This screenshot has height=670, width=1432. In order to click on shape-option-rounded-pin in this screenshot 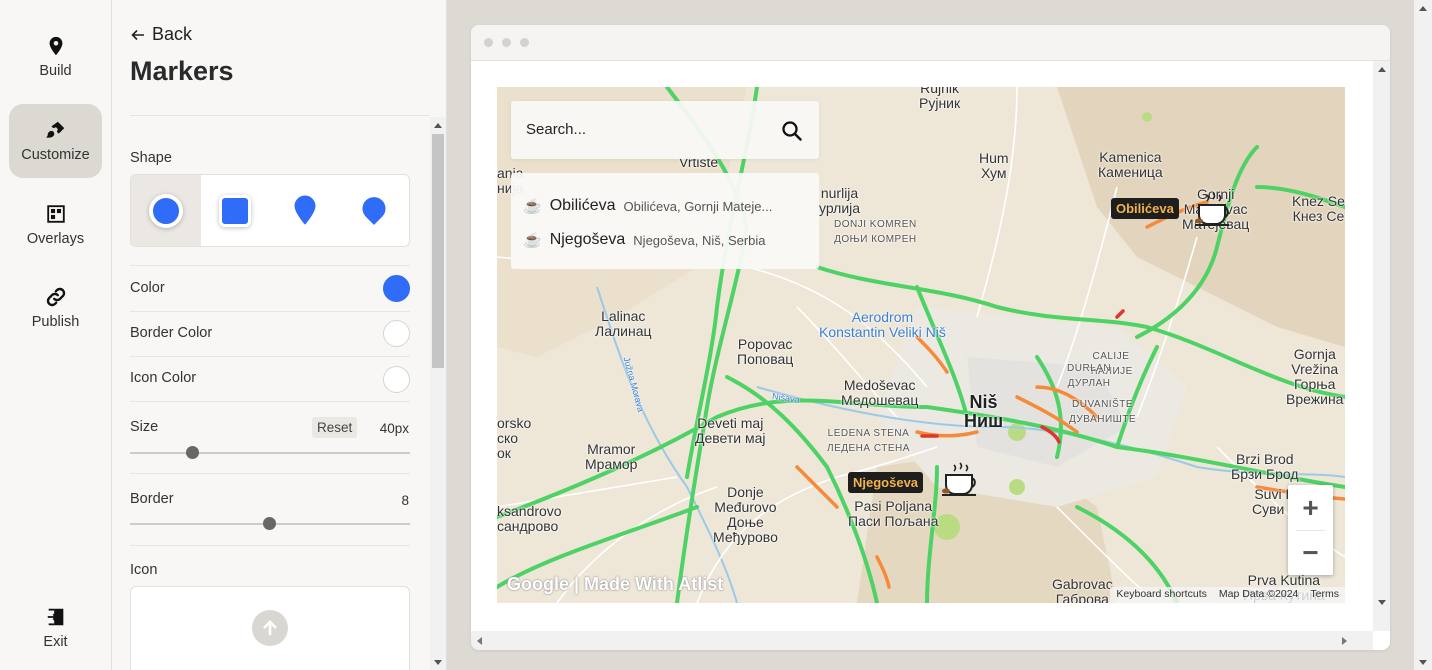, I will do `click(375, 210)`.